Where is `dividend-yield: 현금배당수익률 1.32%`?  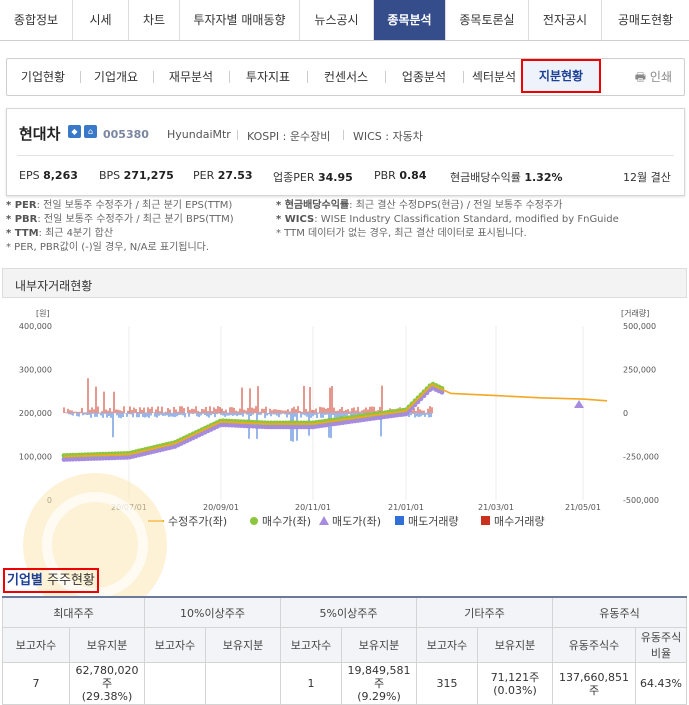 dividend-yield: 현금배당수익률 1.32% is located at coordinates (506, 177).